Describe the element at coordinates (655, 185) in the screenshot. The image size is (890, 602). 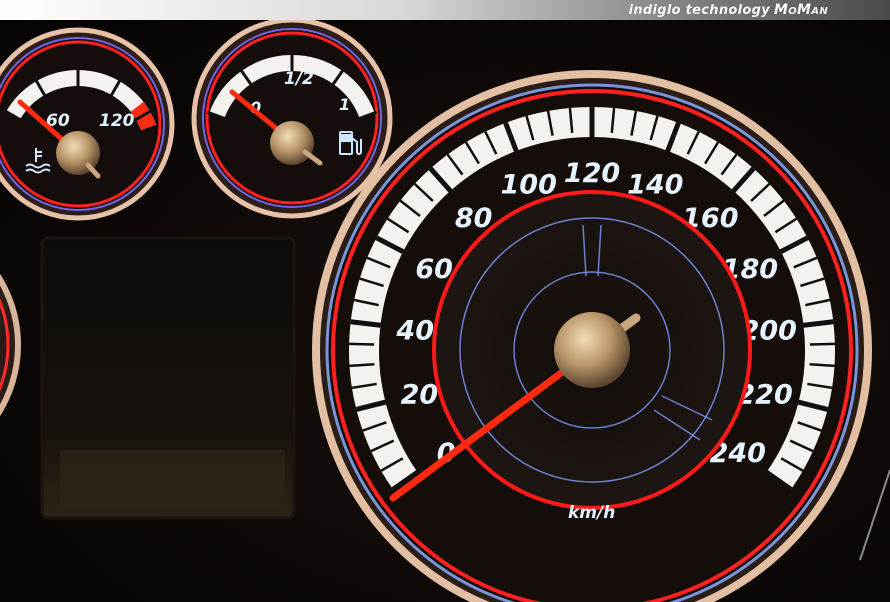
I see `speed-label-140: 140` at that location.